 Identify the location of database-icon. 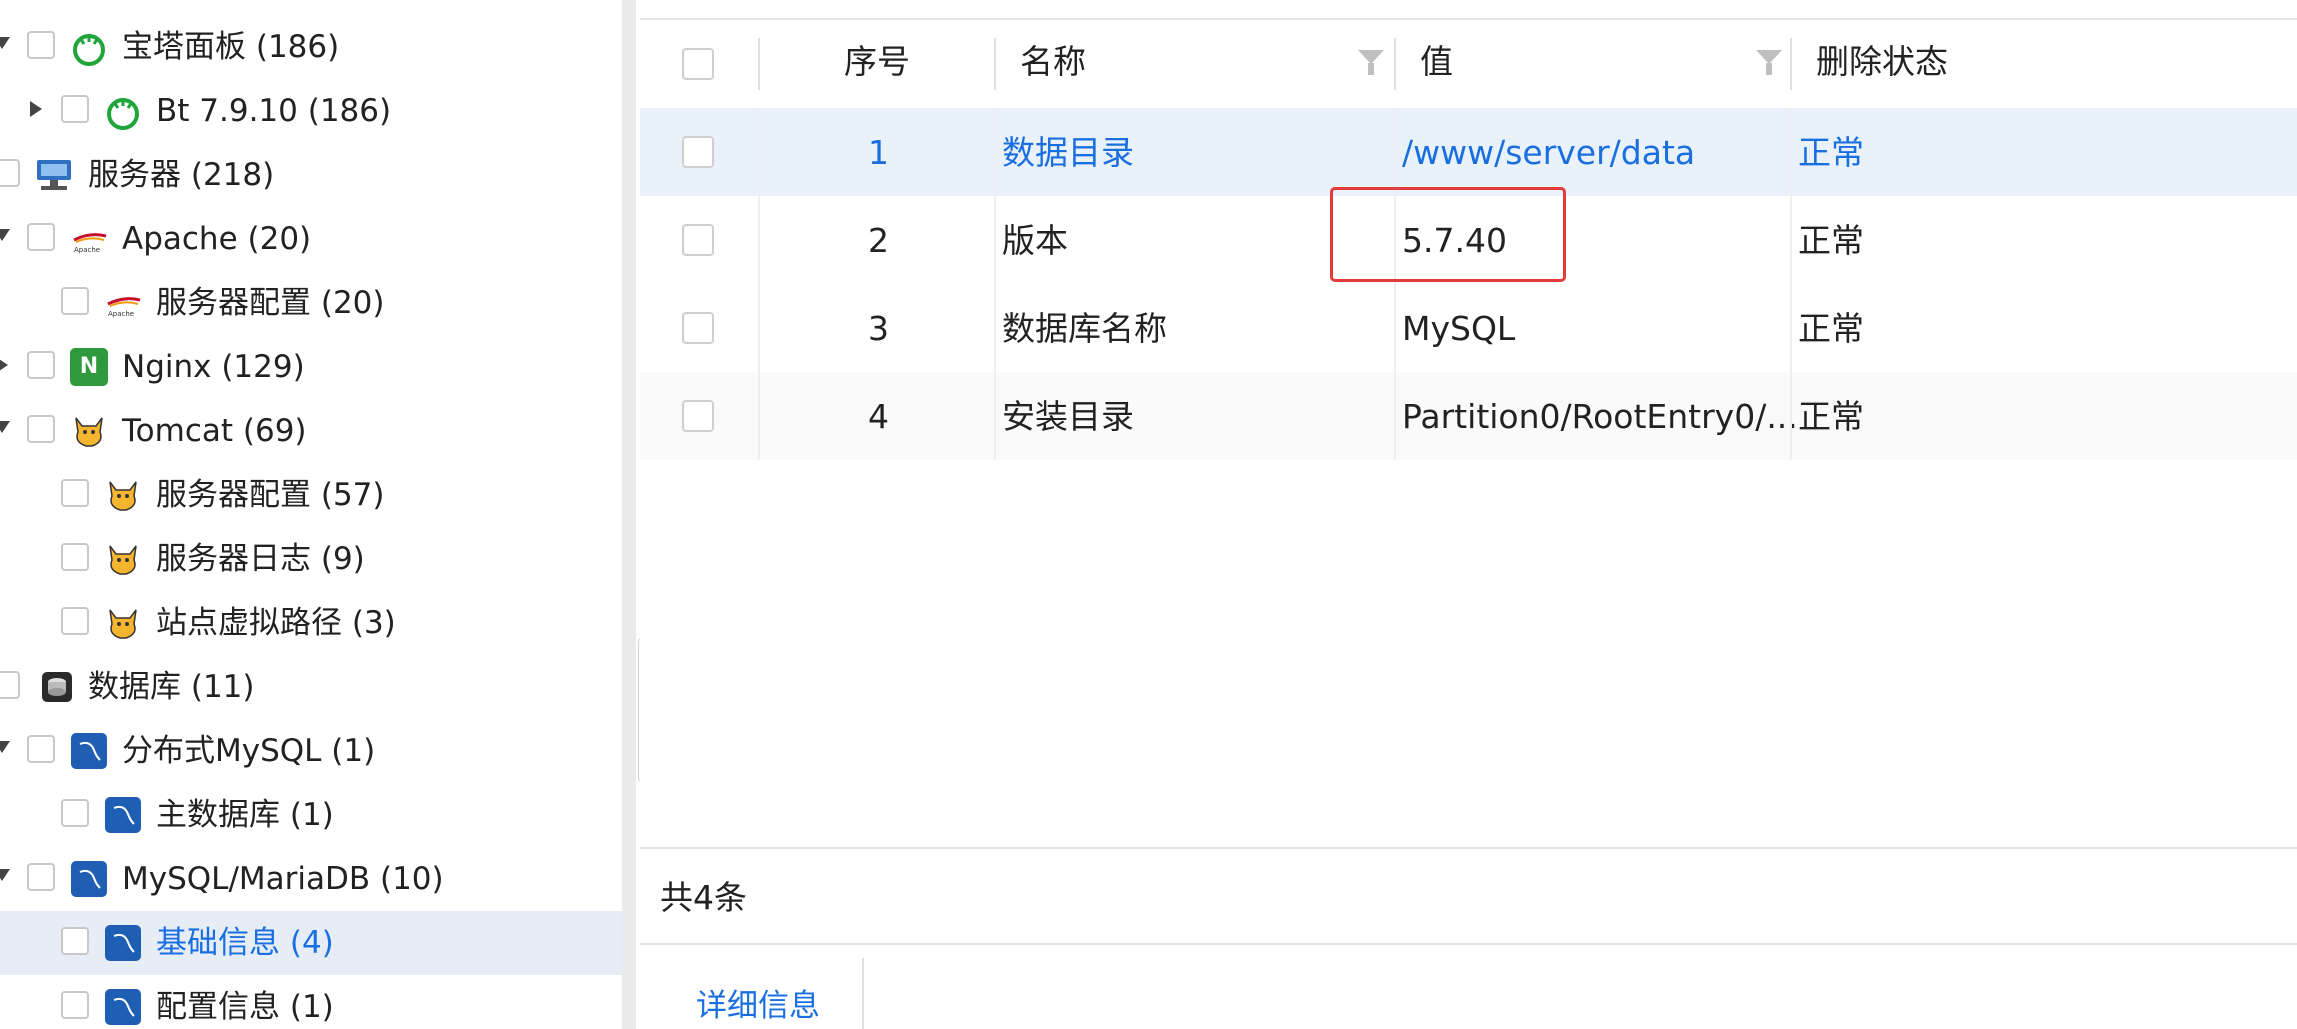
(57, 687).